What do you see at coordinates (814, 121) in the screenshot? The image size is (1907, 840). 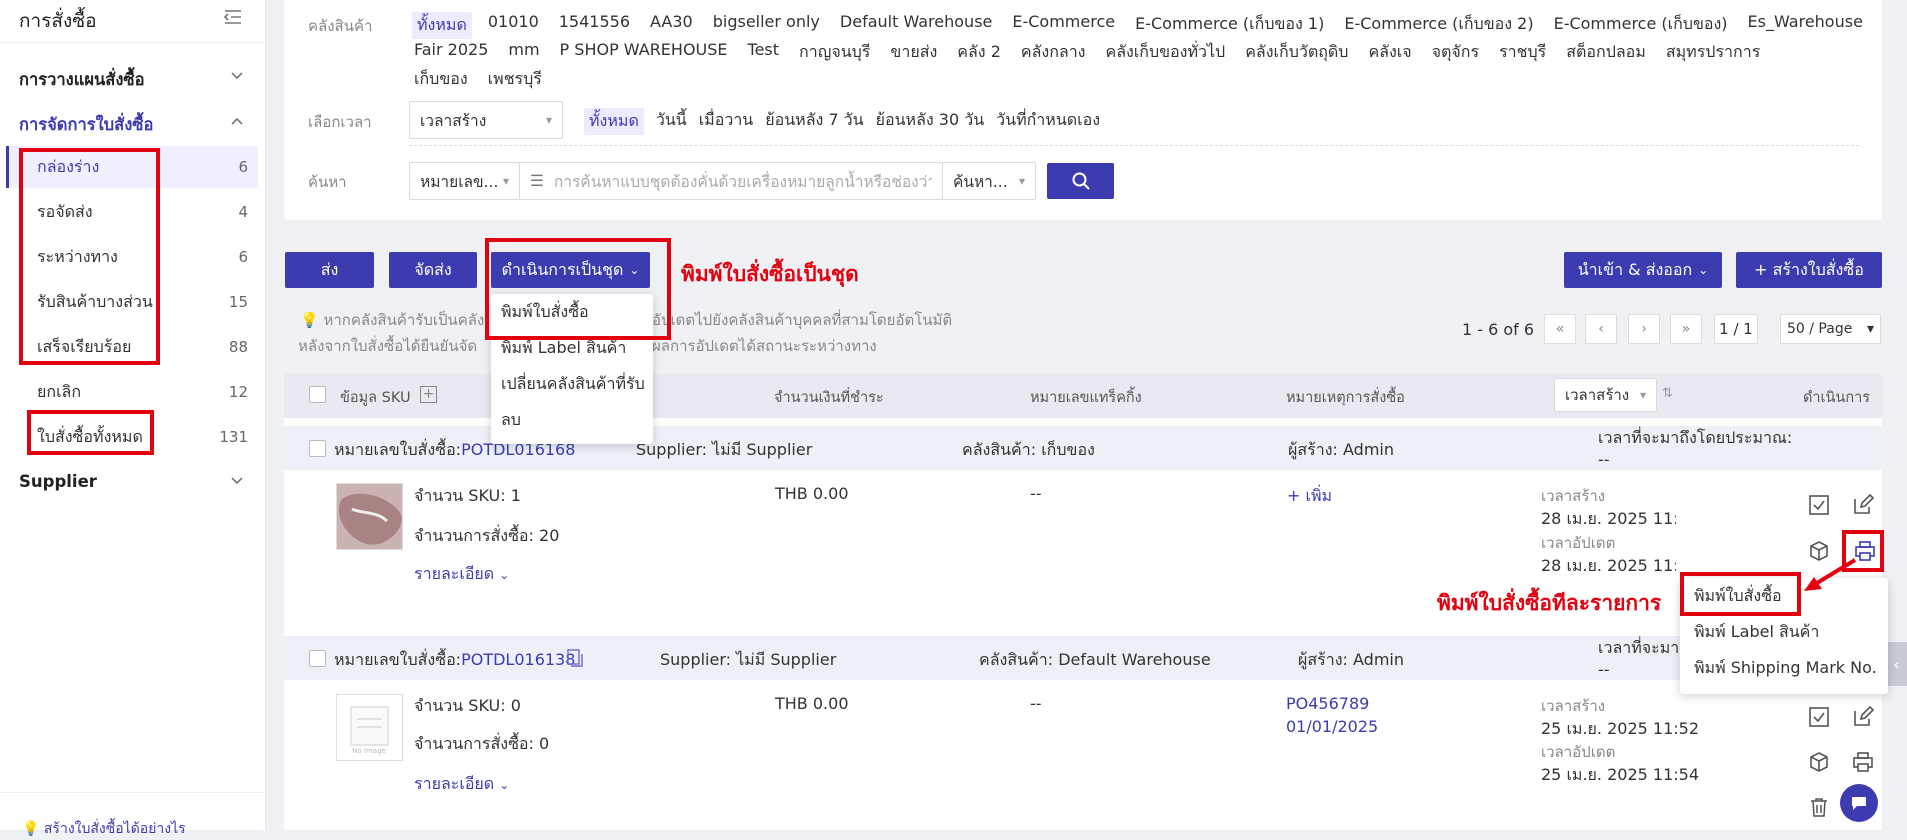 I see `time-option: ย้อนหลัง 7 วัน` at bounding box center [814, 121].